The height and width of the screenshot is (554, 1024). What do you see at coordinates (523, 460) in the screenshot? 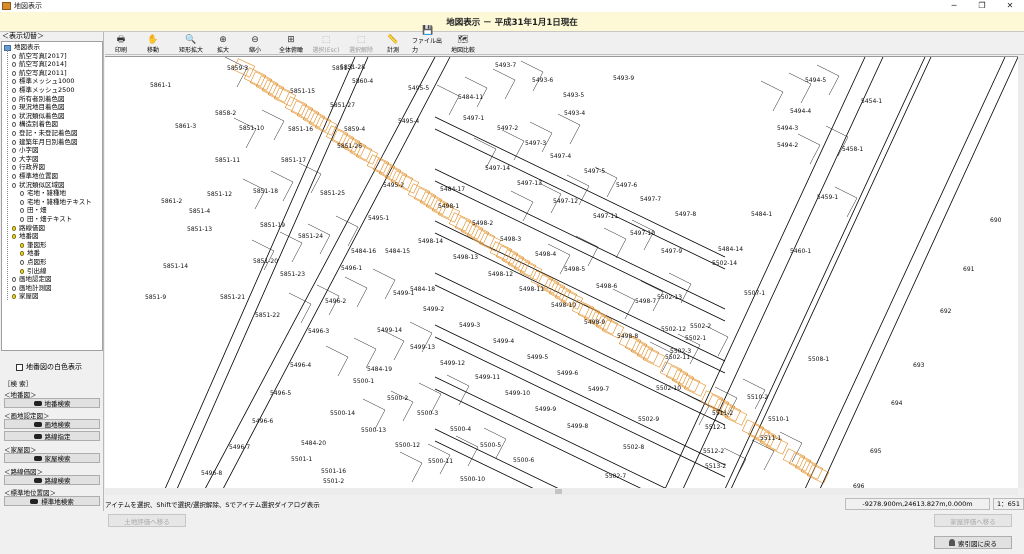
I see `parcel-number-label: 5500-6` at bounding box center [523, 460].